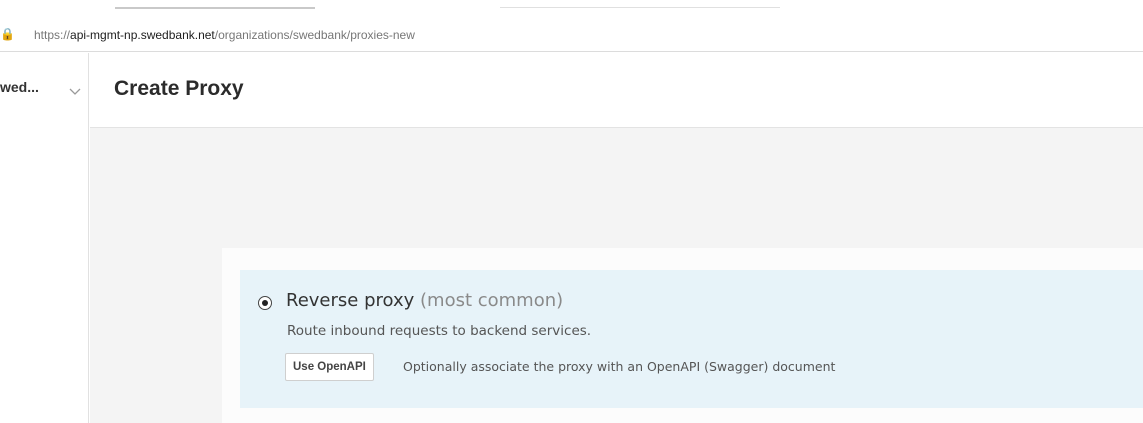 The height and width of the screenshot is (423, 1143). I want to click on url-protocol: https://, so click(52, 35).